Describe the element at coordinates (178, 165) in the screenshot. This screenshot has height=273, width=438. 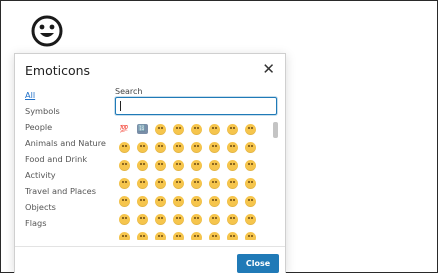
I see `heart-face-icon` at that location.